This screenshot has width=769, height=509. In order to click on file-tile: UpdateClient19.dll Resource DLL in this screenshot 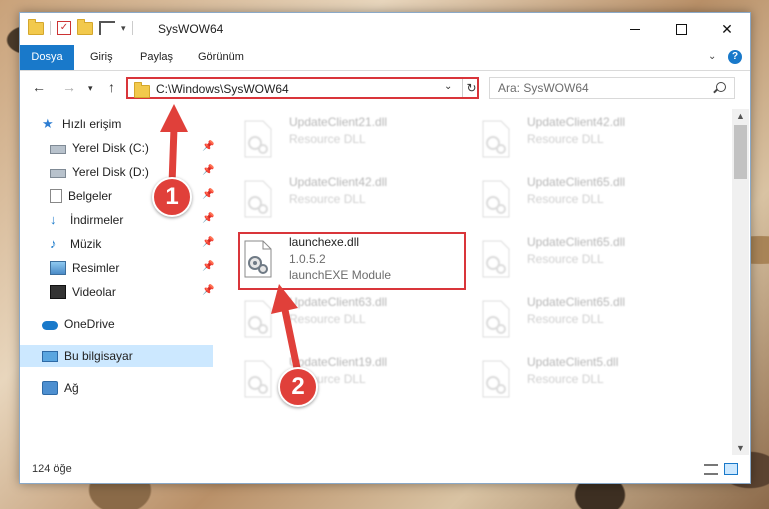, I will do `click(353, 381)`.